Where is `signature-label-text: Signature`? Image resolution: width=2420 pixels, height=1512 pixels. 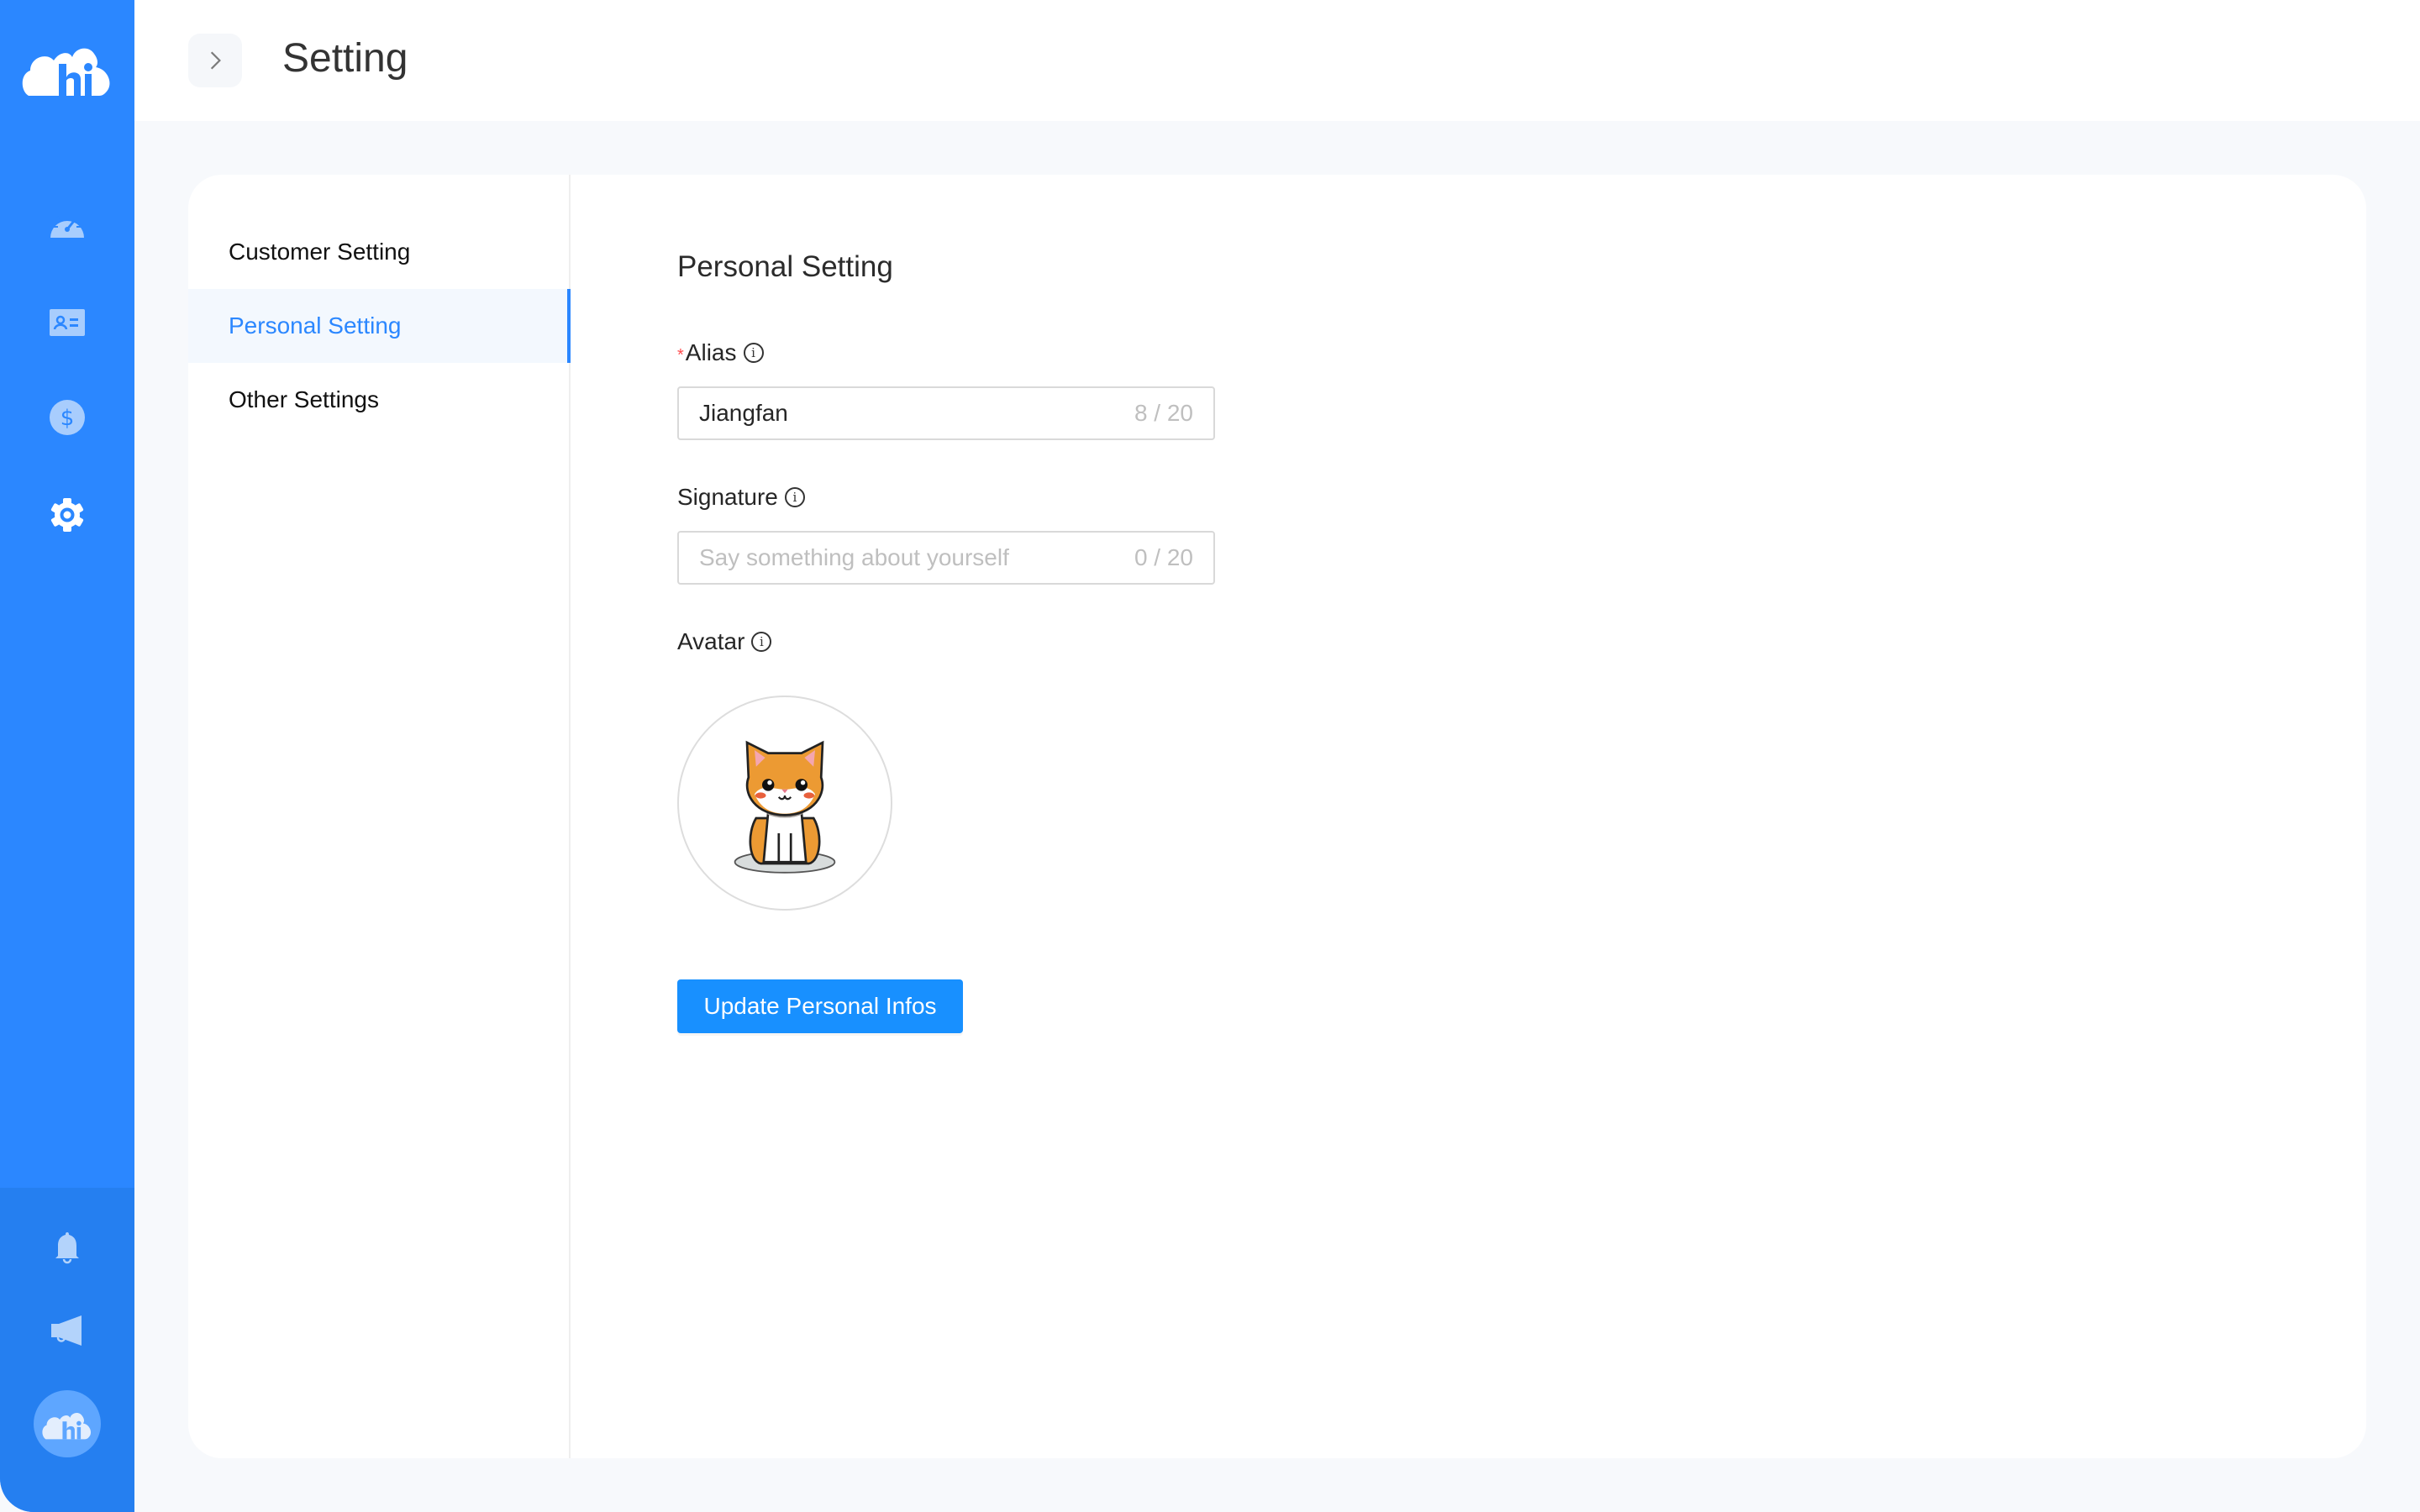
signature-label-text: Signature is located at coordinates (727, 497).